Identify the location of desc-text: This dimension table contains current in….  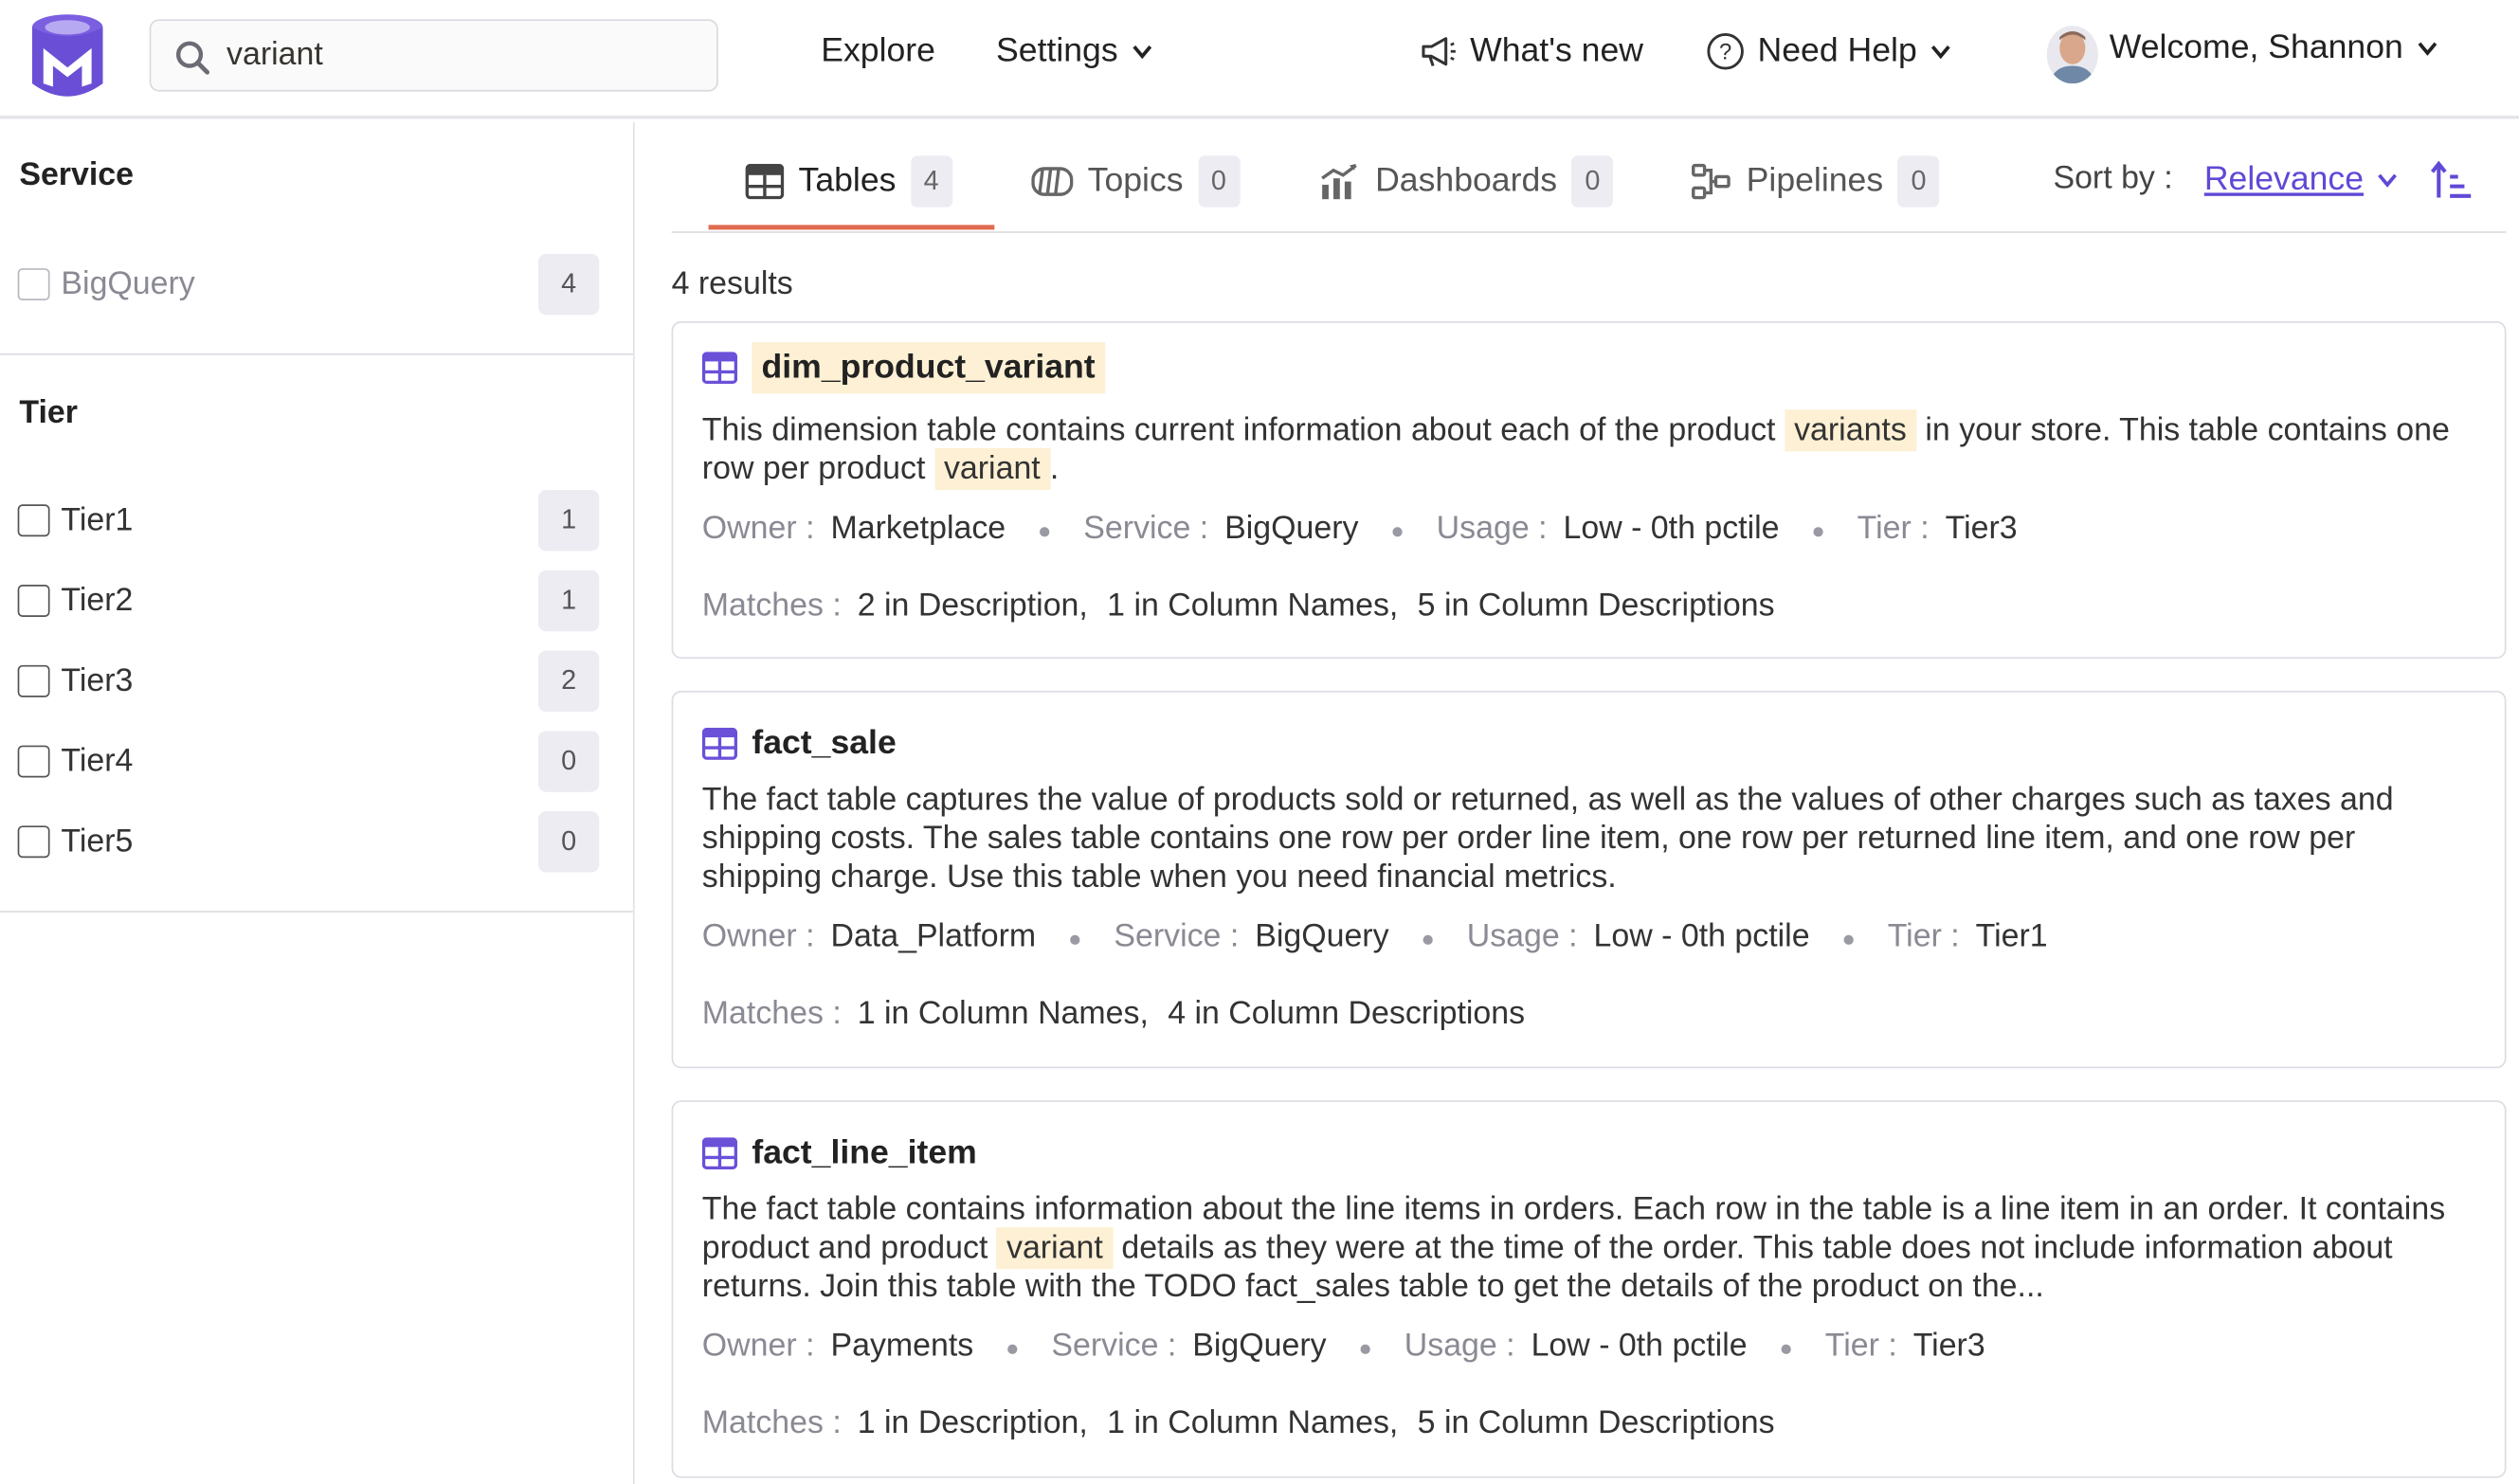
(1243, 430).